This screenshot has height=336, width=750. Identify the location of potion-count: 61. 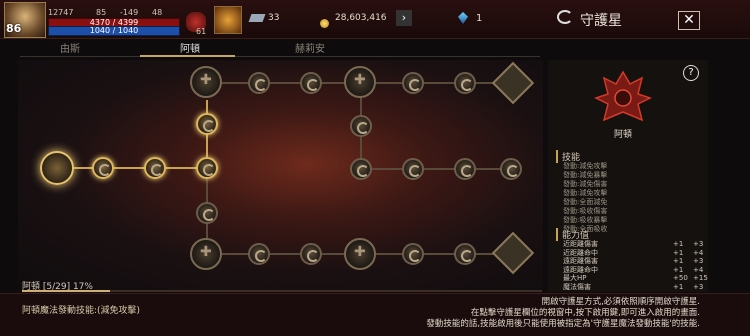
(201, 31).